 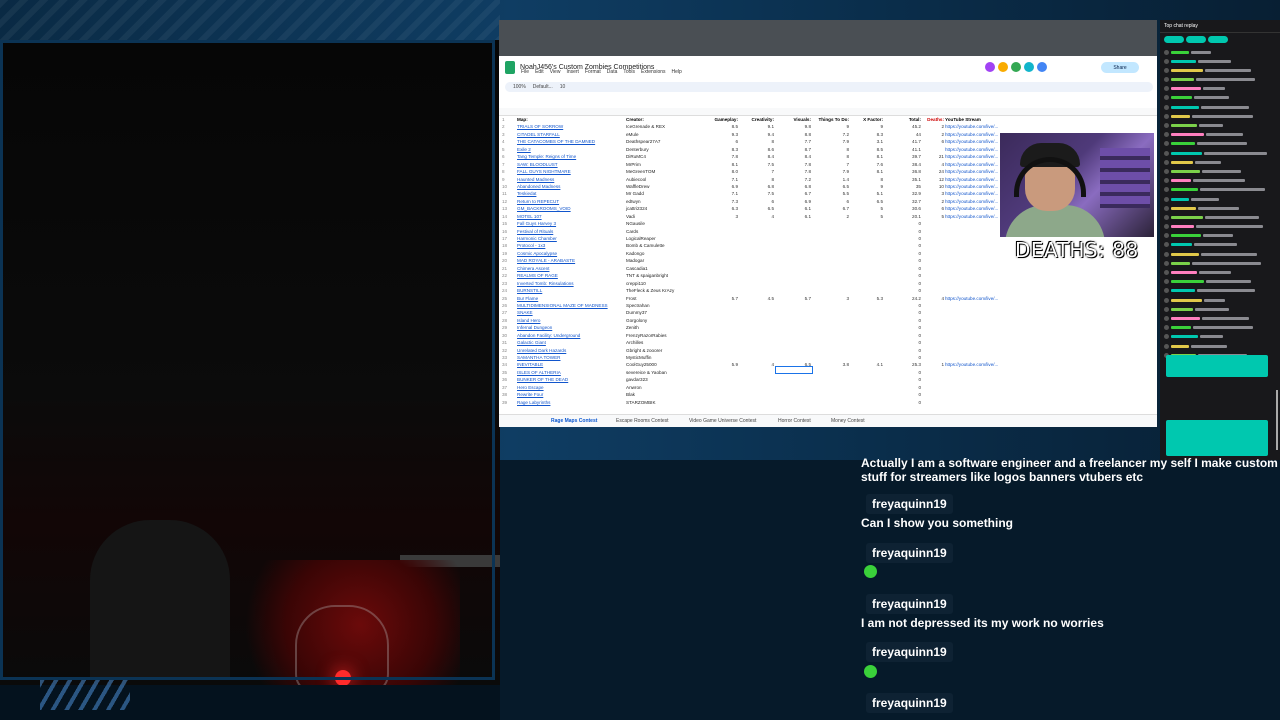 What do you see at coordinates (635, 193) in the screenshot?
I see `cell-creator: Mr Gadd` at bounding box center [635, 193].